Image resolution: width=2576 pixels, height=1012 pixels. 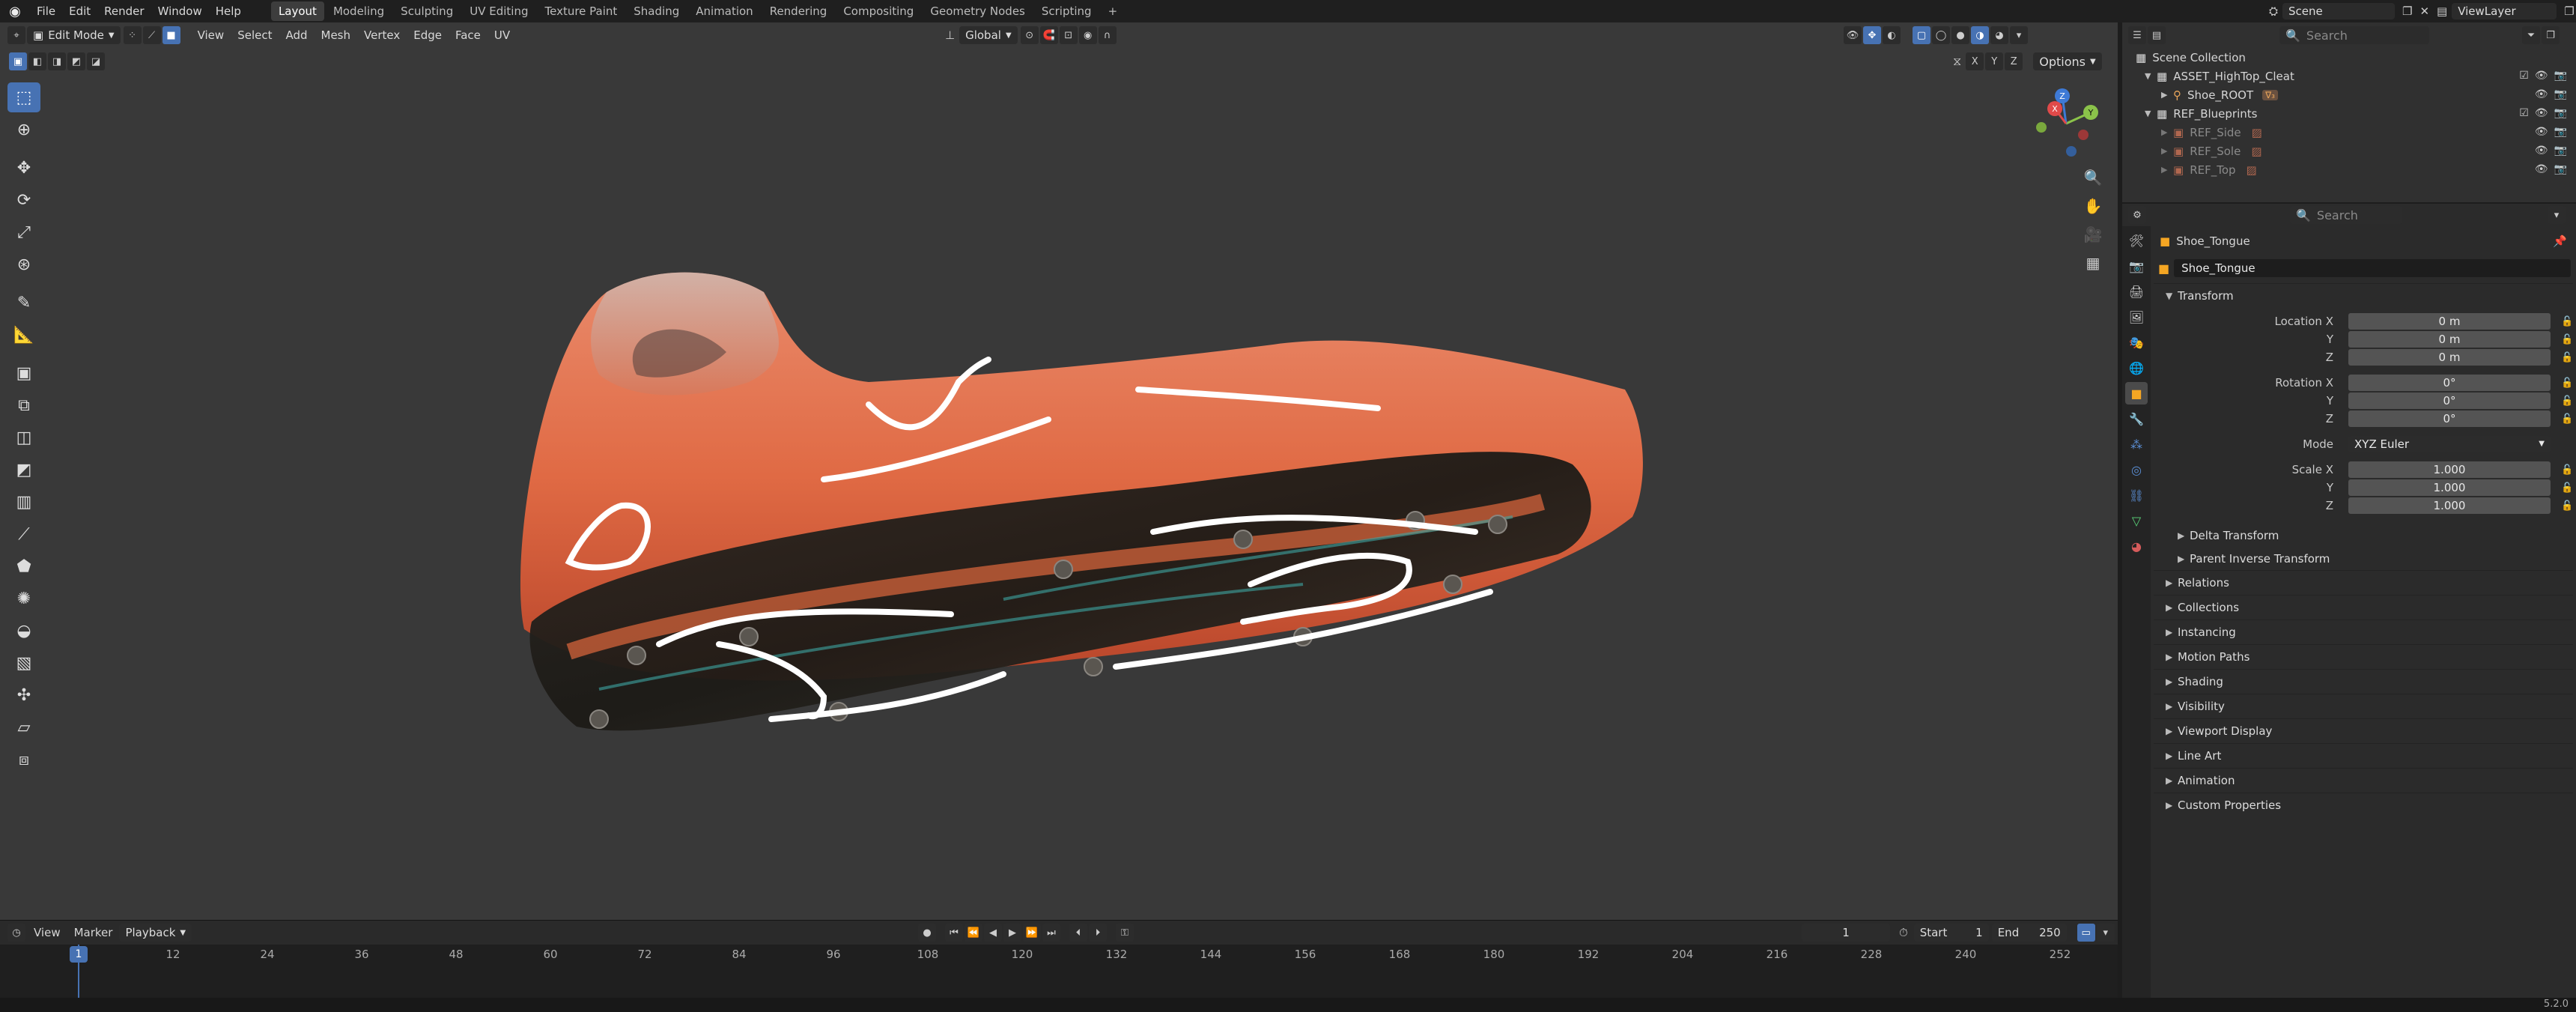 What do you see at coordinates (2137, 215) in the screenshot?
I see `properties-editor-type-icon: ⚙` at bounding box center [2137, 215].